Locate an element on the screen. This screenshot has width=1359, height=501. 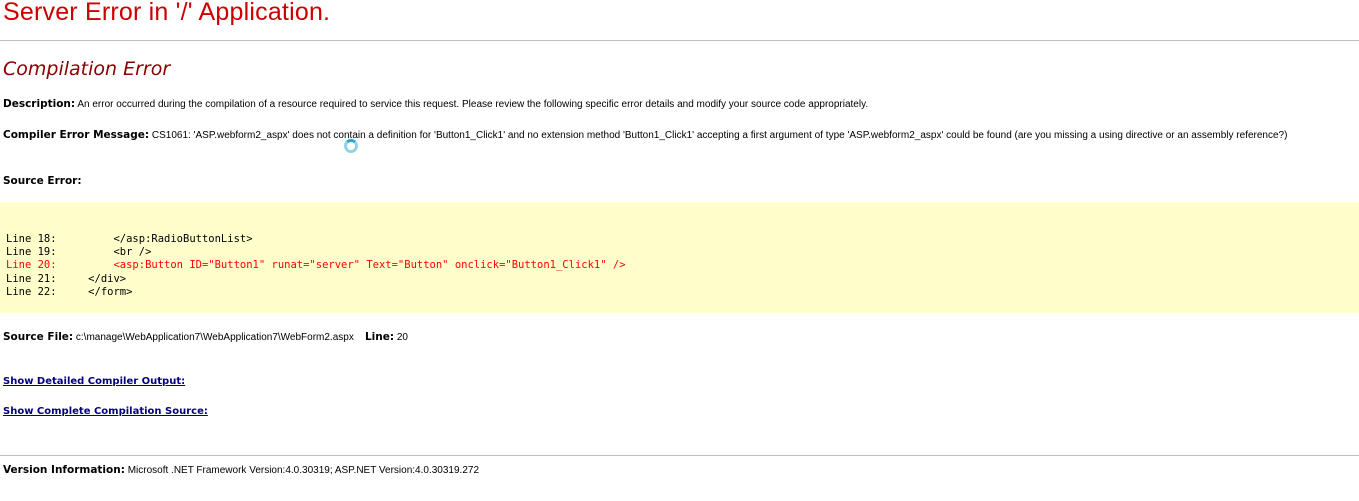
version-label: Version Information: is located at coordinates (64, 470).